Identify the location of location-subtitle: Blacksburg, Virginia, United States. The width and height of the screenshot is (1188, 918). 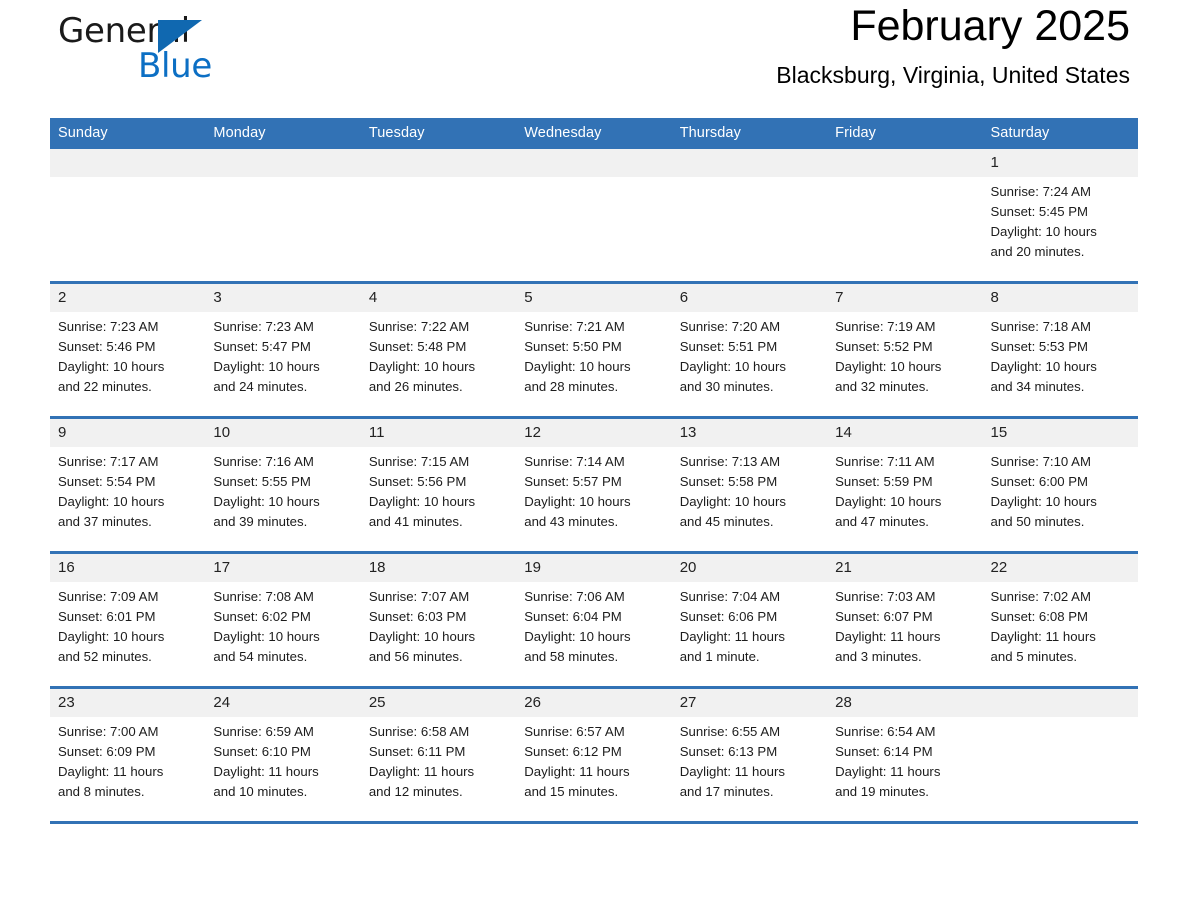
(953, 74).